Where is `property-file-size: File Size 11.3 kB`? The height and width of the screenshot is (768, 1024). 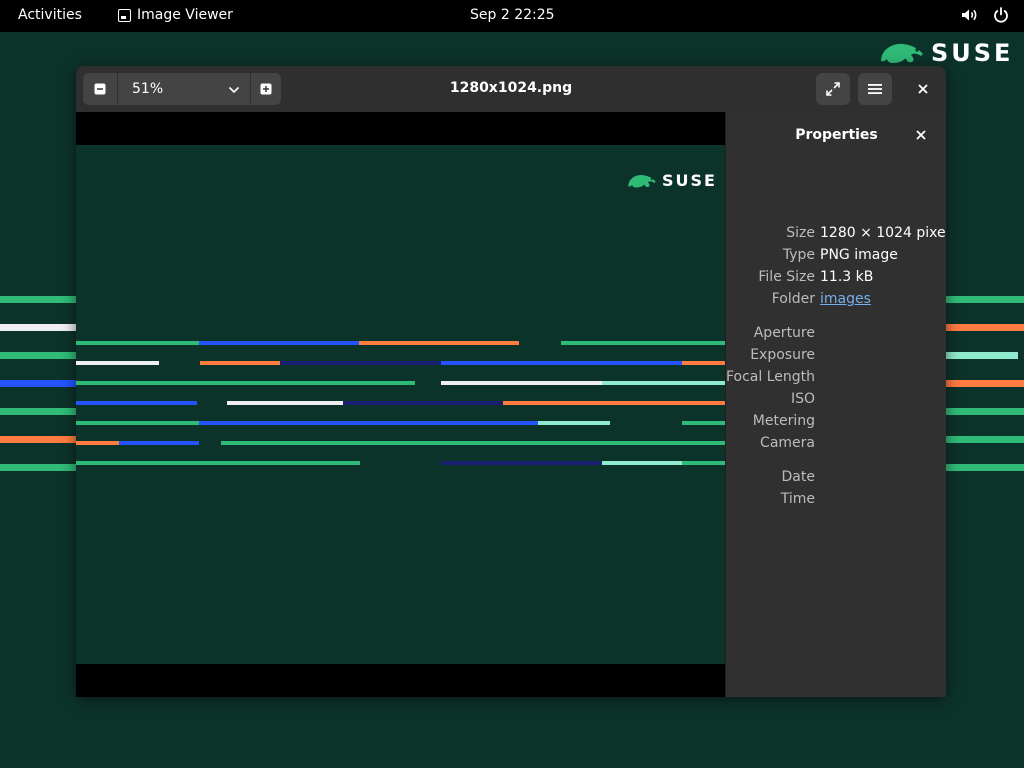 property-file-size: File Size 11.3 kB is located at coordinates (836, 279).